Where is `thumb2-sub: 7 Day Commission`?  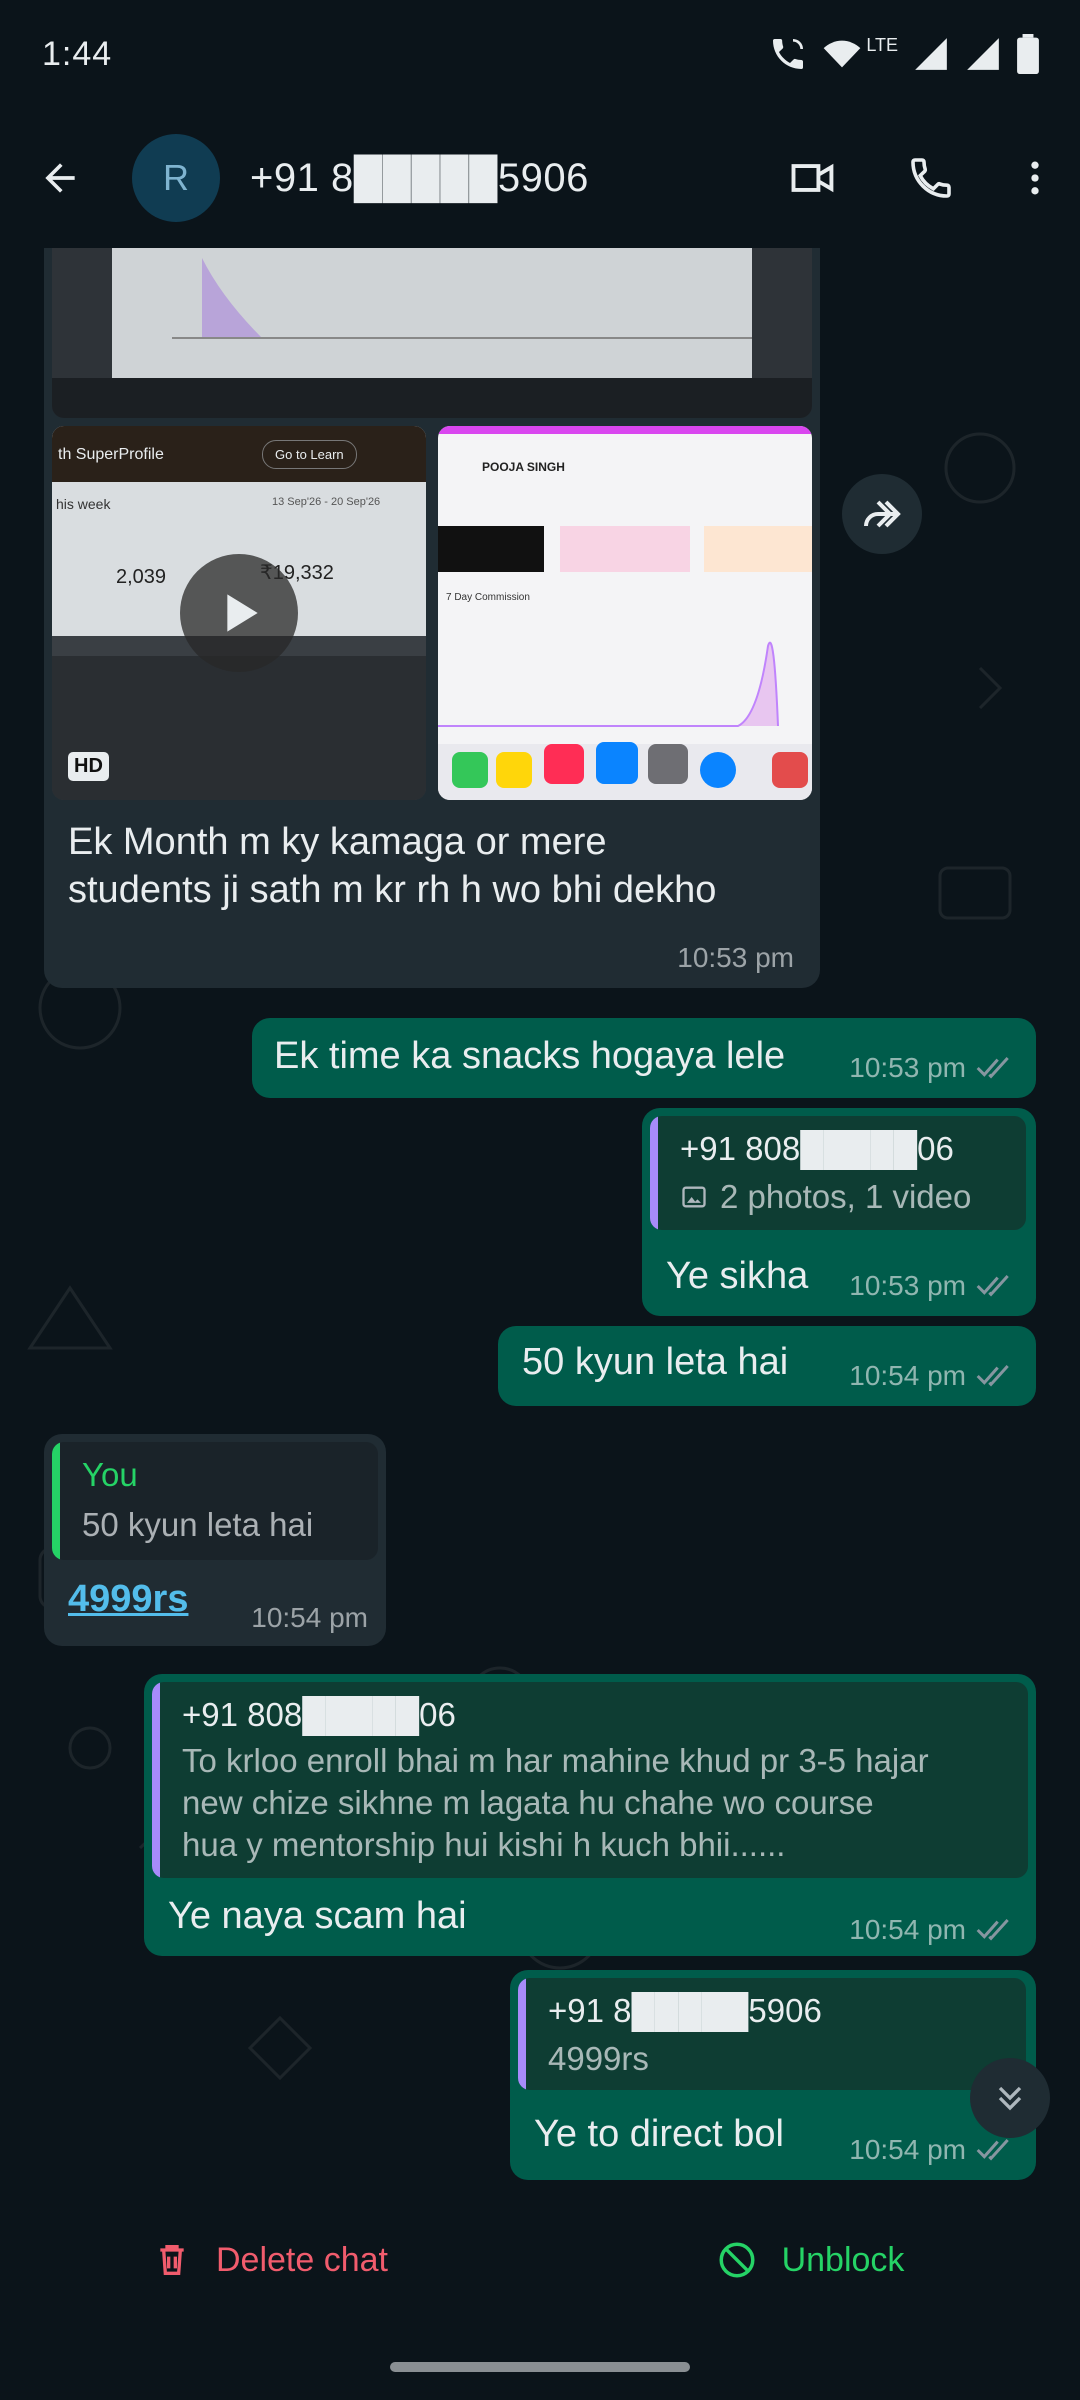 thumb2-sub: 7 Day Commission is located at coordinates (488, 597).